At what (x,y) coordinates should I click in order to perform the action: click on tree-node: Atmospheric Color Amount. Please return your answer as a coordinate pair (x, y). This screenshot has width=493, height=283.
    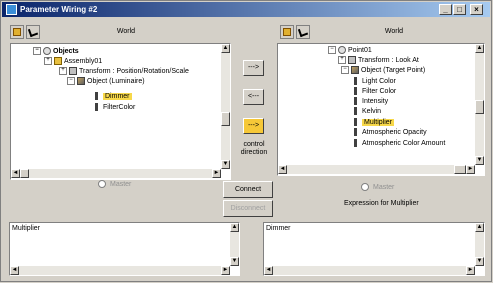
    Looking at the image, I should click on (398, 144).